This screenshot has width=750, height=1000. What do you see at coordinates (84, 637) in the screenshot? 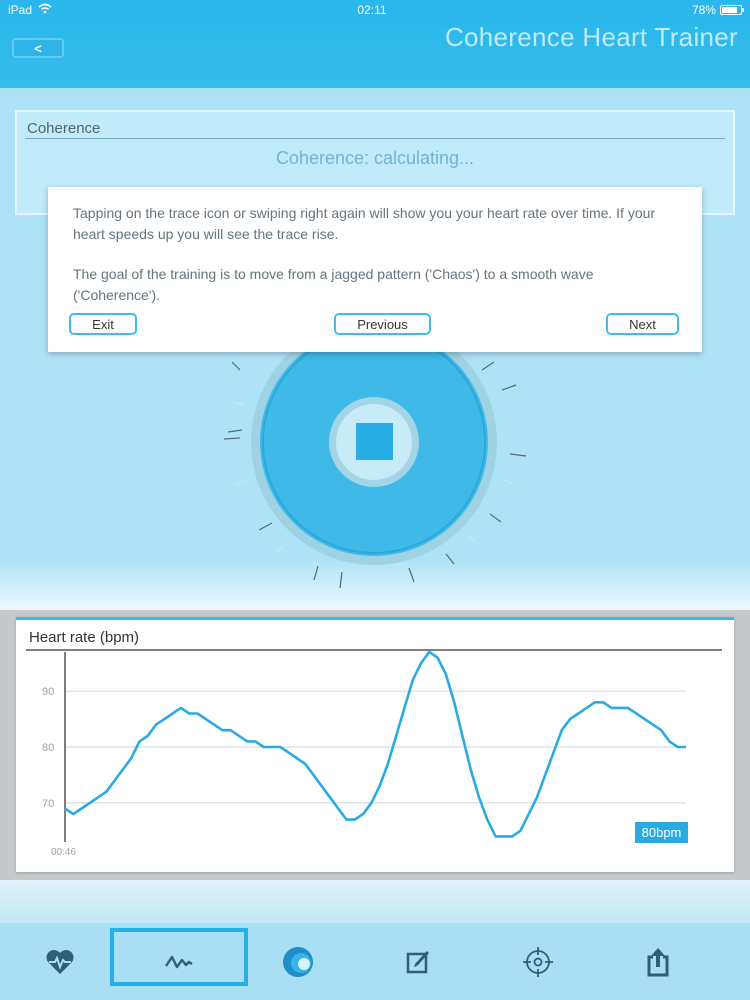
I see `chart-title: Heart rate (bpm)` at bounding box center [84, 637].